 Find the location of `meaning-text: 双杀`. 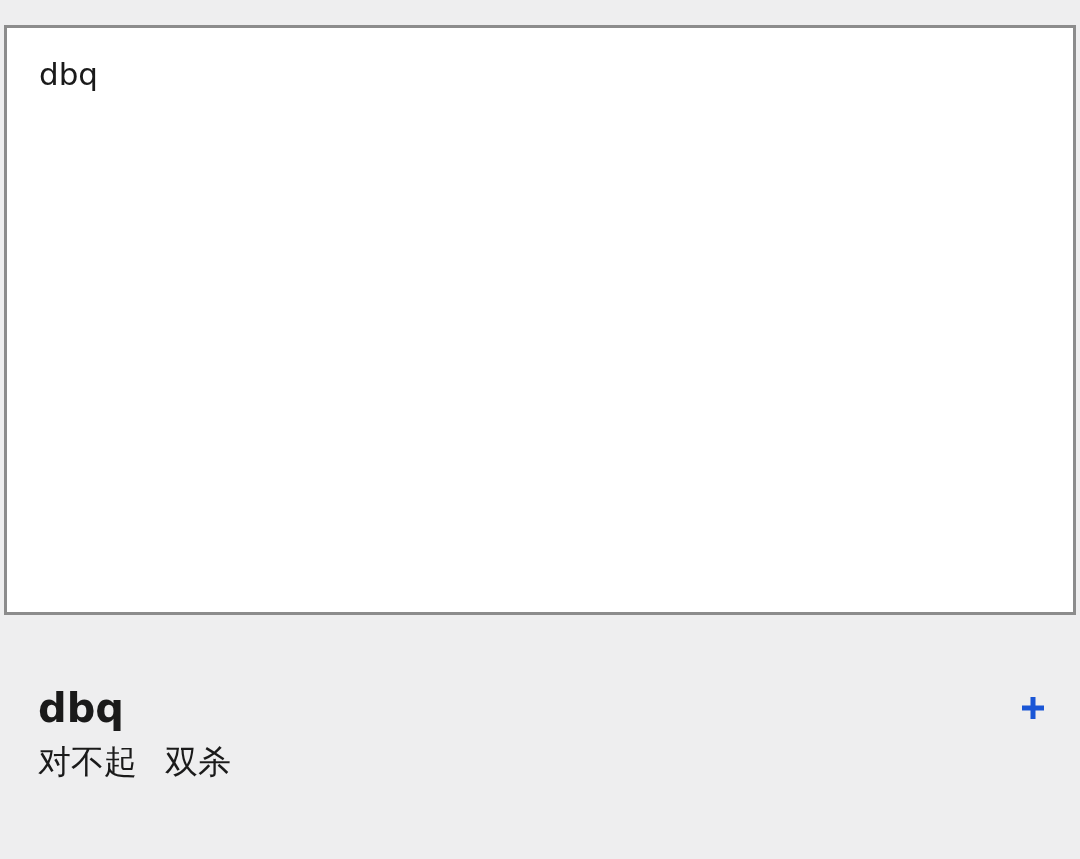

meaning-text: 双杀 is located at coordinates (198, 762).